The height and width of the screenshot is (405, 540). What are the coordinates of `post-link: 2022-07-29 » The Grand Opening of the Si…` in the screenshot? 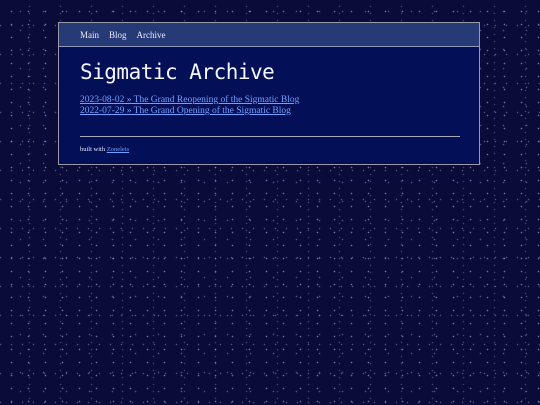 It's located at (185, 111).